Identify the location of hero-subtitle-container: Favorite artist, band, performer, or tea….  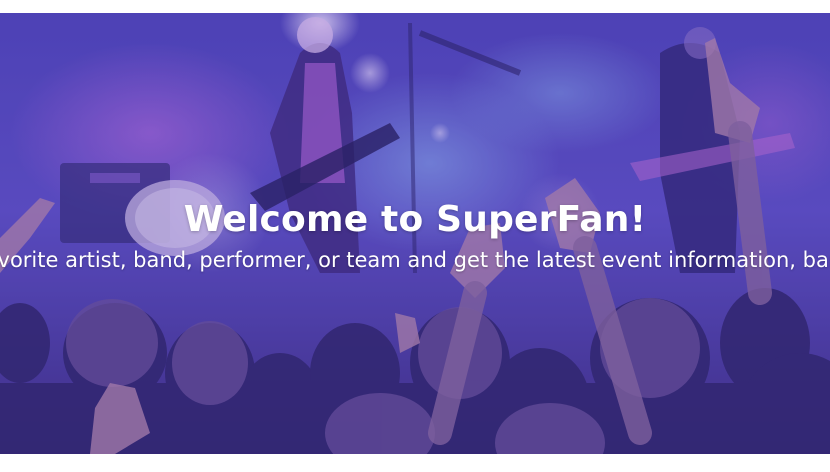
(415, 262).